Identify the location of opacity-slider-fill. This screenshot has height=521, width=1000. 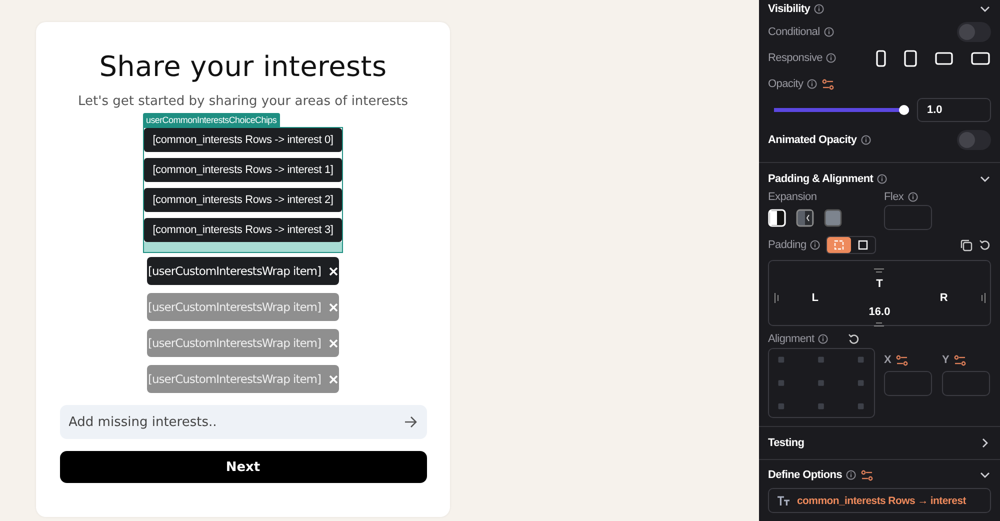
(841, 110).